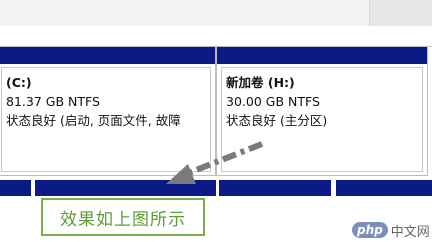 The width and height of the screenshot is (432, 242). What do you see at coordinates (93, 120) in the screenshot?
I see `partition-c-status: 状态良好 (启动, 页面文件, 故障` at bounding box center [93, 120].